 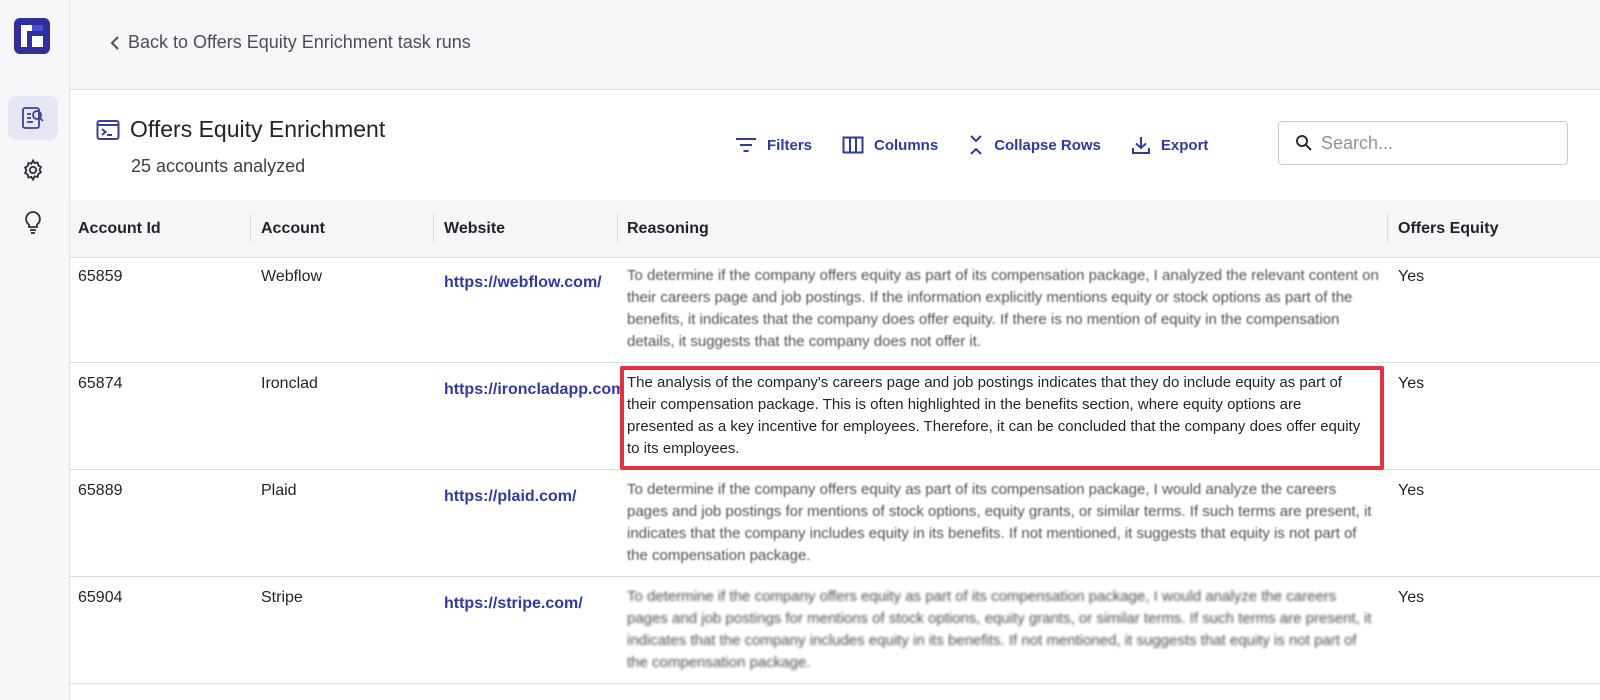 I want to click on columns-icon, so click(x=853, y=145).